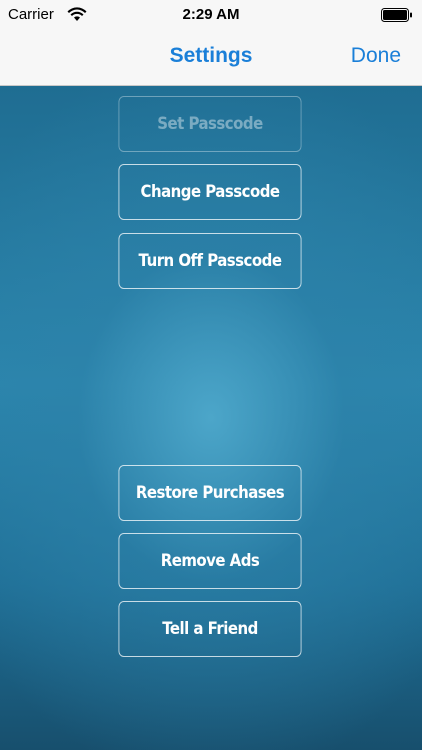 The height and width of the screenshot is (750, 422). I want to click on remove-ads-button: Remove Ads, so click(210, 561).